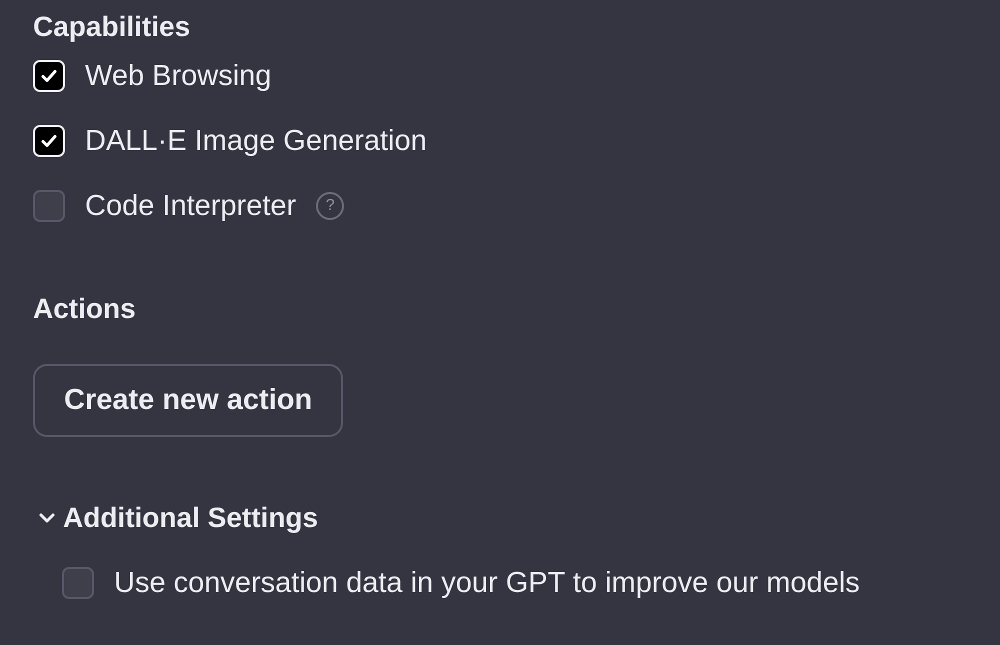 This screenshot has width=1000, height=645. I want to click on create-action-button: Create new action, so click(188, 400).